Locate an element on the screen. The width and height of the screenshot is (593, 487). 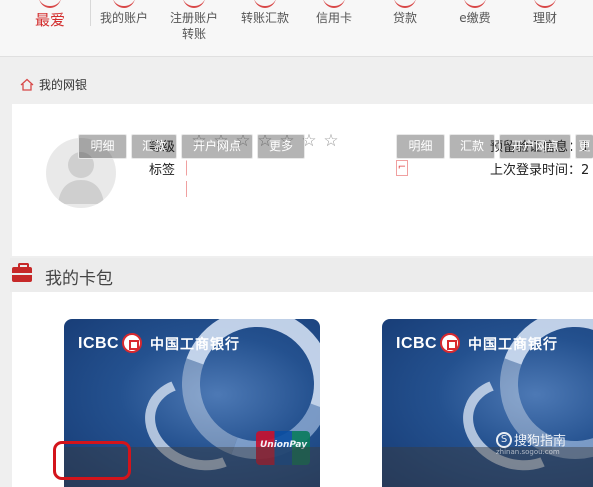
tag-edit-icon: ⌐ is located at coordinates (402, 168).